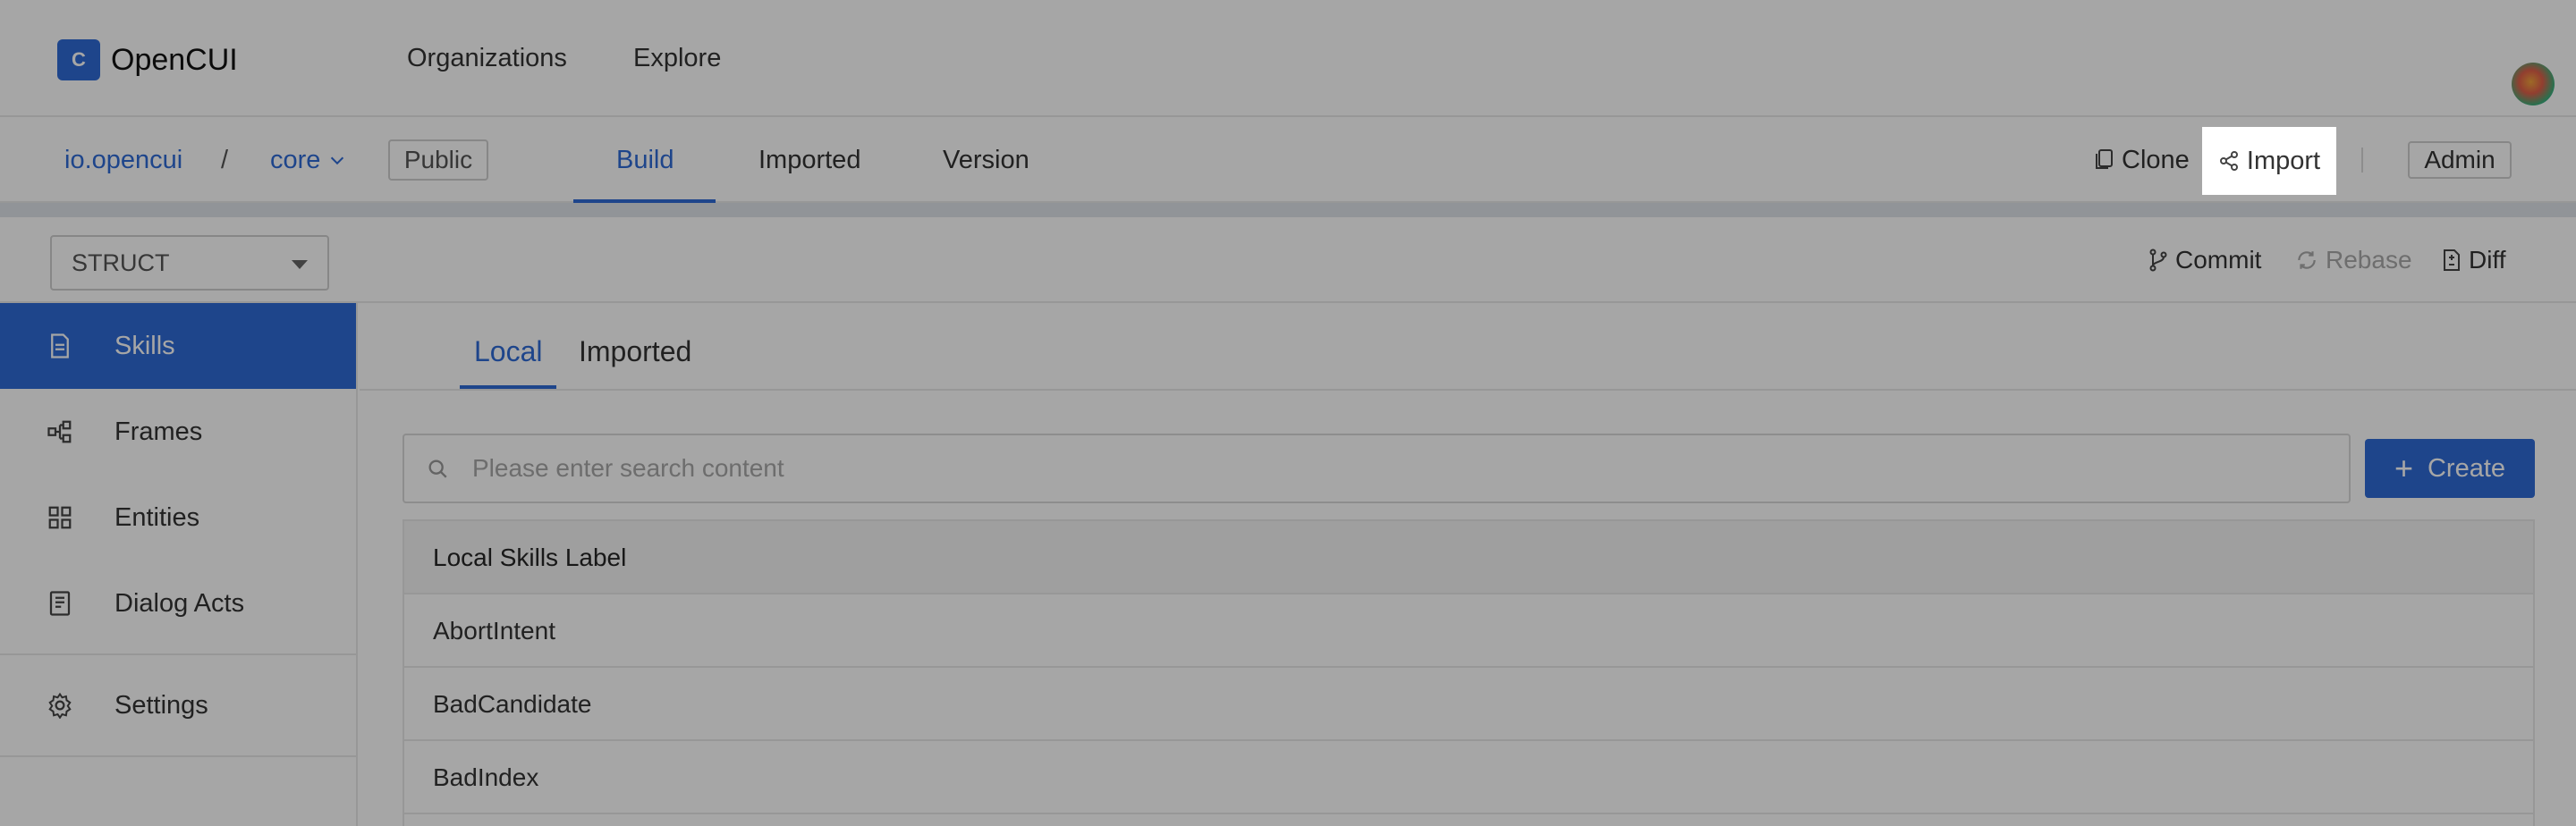 The image size is (2576, 826). Describe the element at coordinates (508, 346) in the screenshot. I see `subtab-local: Local` at that location.